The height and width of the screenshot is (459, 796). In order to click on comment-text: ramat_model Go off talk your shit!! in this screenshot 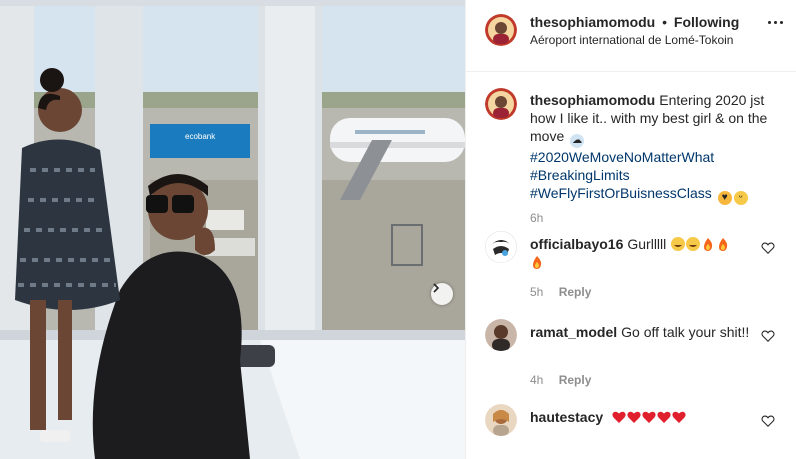, I will do `click(641, 332)`.